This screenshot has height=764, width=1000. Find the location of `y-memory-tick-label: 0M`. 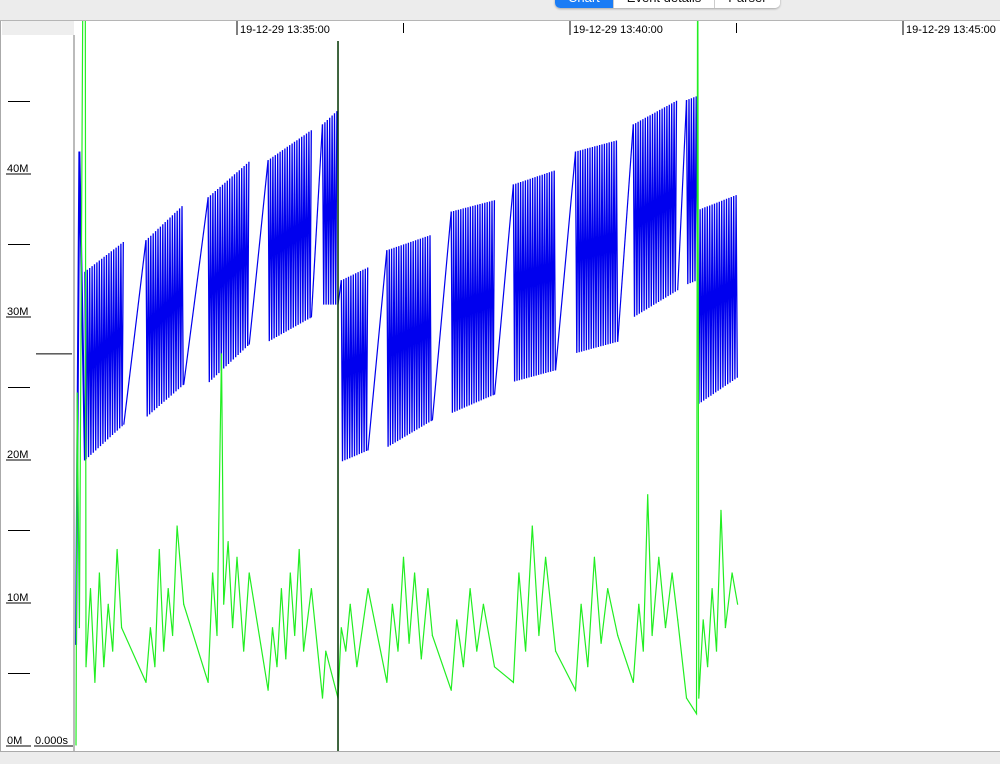

y-memory-tick-label: 0M is located at coordinates (14, 741).